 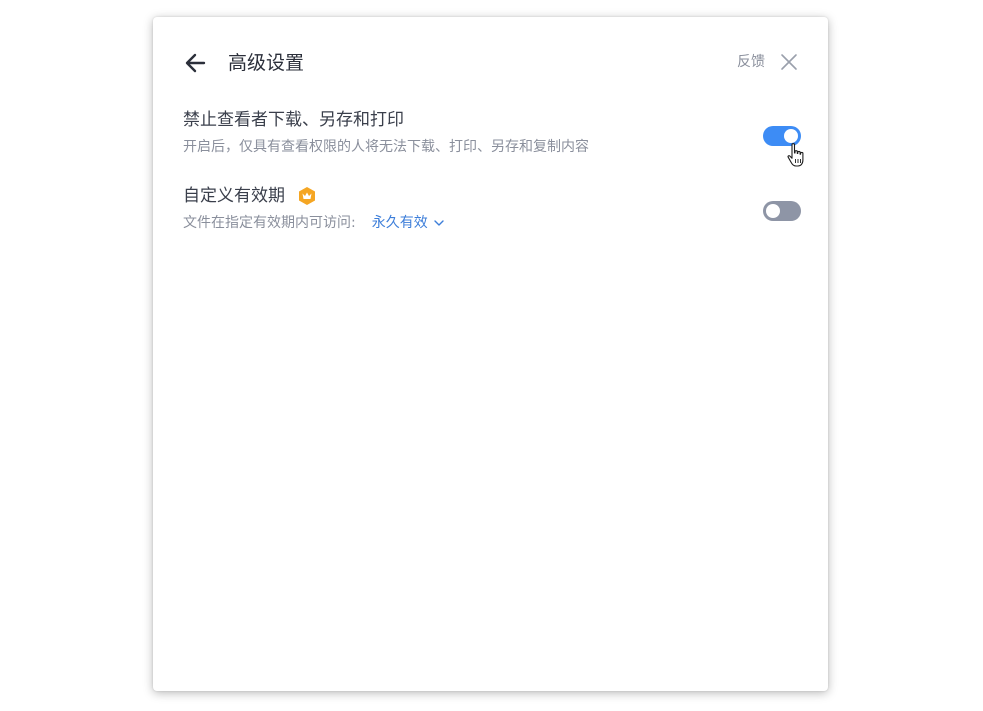 I want to click on setting-description-row: 文件在指定有效期内可访问: 永久有效, so click(x=493, y=223).